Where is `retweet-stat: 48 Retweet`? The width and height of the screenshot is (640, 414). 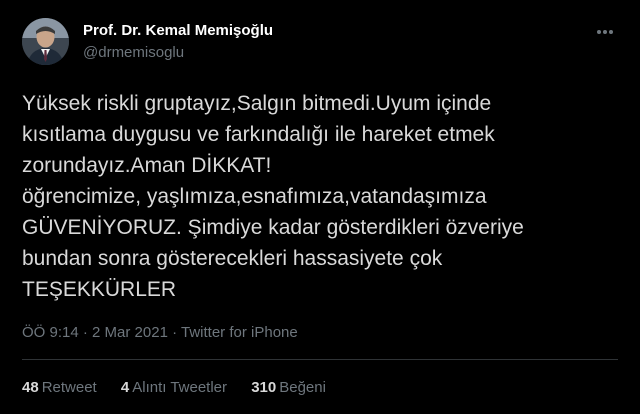 retweet-stat: 48 Retweet is located at coordinates (59, 387).